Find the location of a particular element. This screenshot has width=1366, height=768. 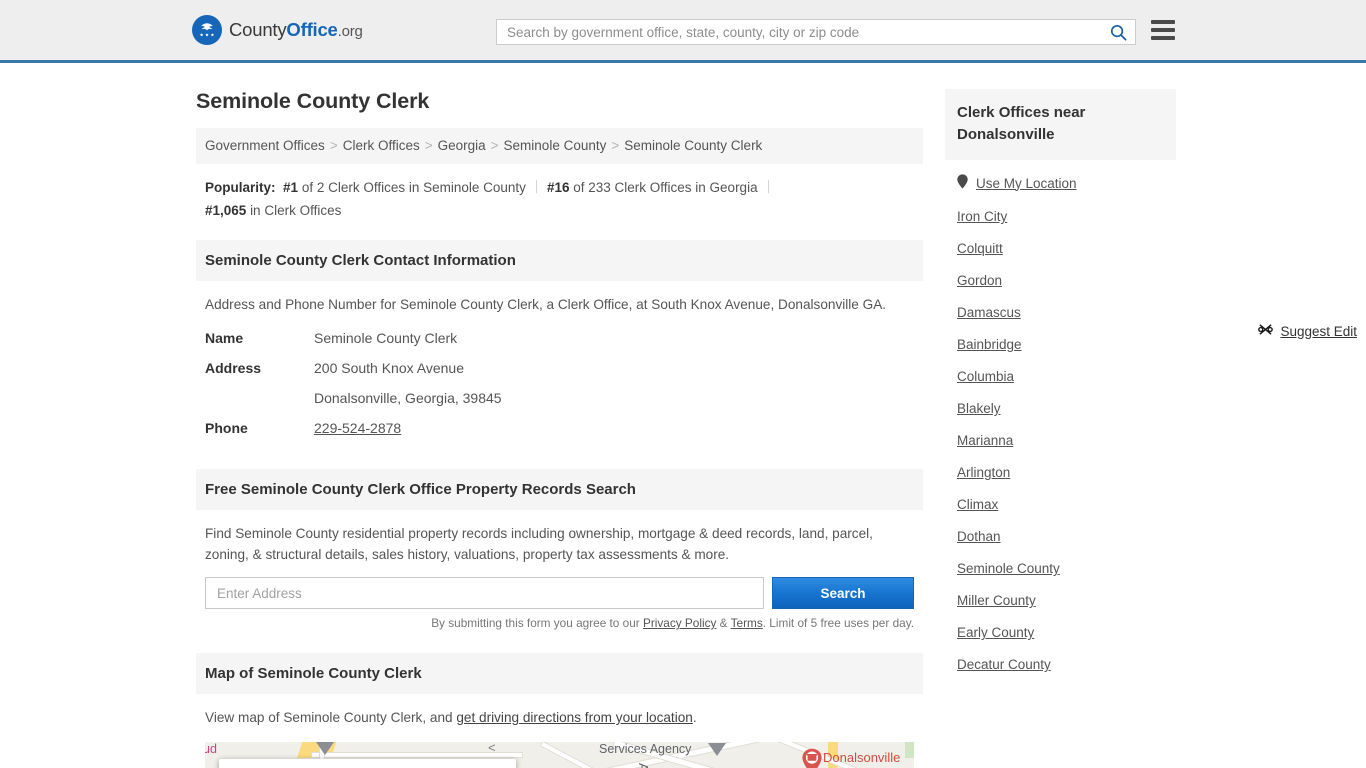

site-logo: CountyOffice.org is located at coordinates (277, 30).